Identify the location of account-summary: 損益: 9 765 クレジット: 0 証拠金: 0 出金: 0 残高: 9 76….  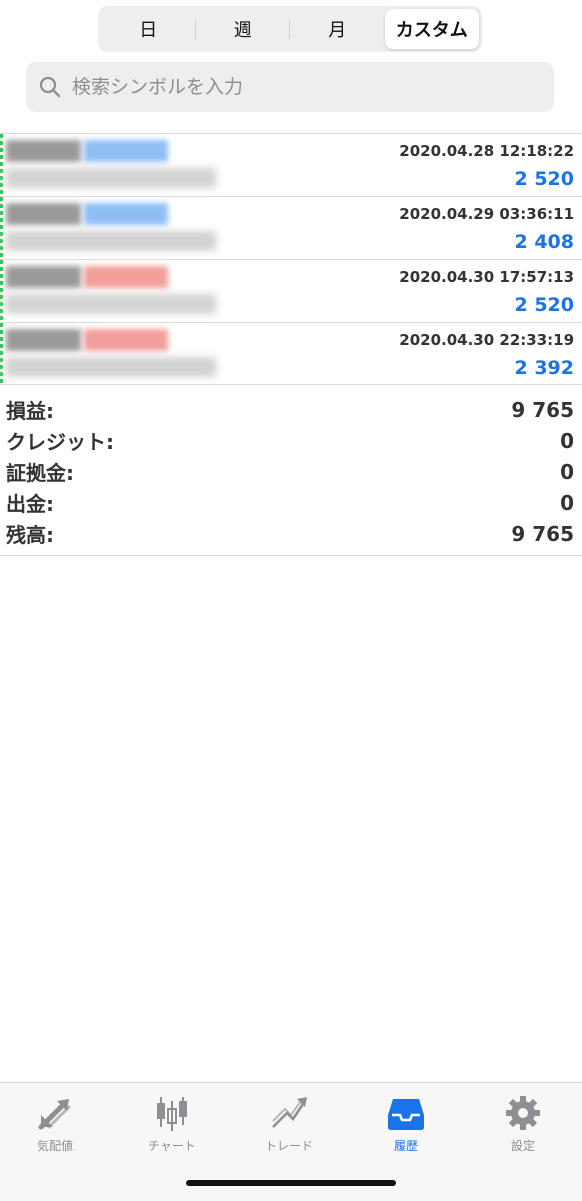
(291, 475).